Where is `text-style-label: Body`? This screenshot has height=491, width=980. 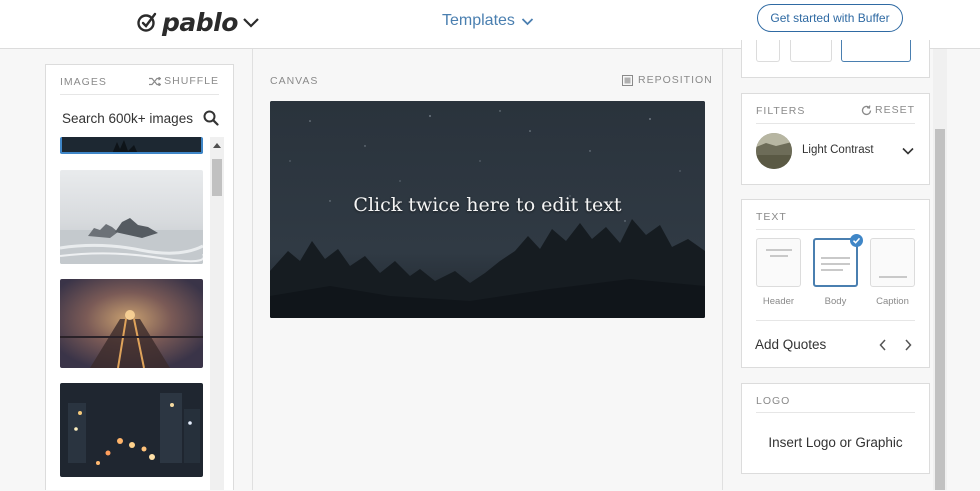 text-style-label: Body is located at coordinates (835, 301).